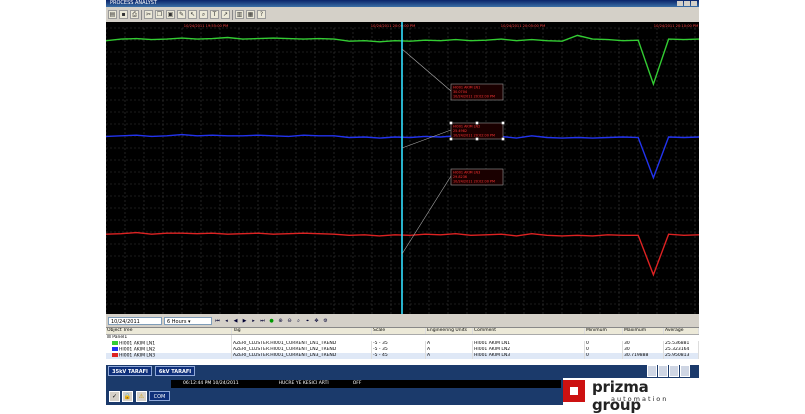  Describe the element at coordinates (643, 331) in the screenshot. I see `column-header: Maximum` at that location.